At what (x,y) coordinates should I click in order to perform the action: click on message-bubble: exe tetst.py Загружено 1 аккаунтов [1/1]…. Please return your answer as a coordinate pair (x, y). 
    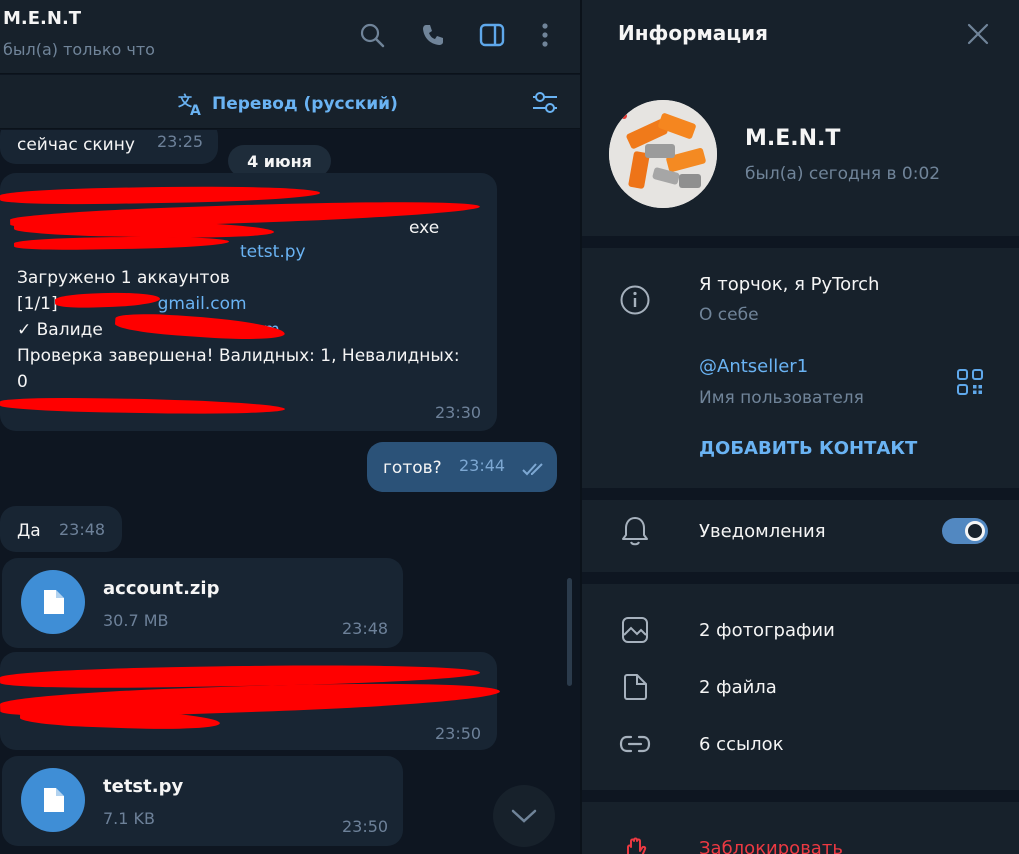
    Looking at the image, I should click on (248, 302).